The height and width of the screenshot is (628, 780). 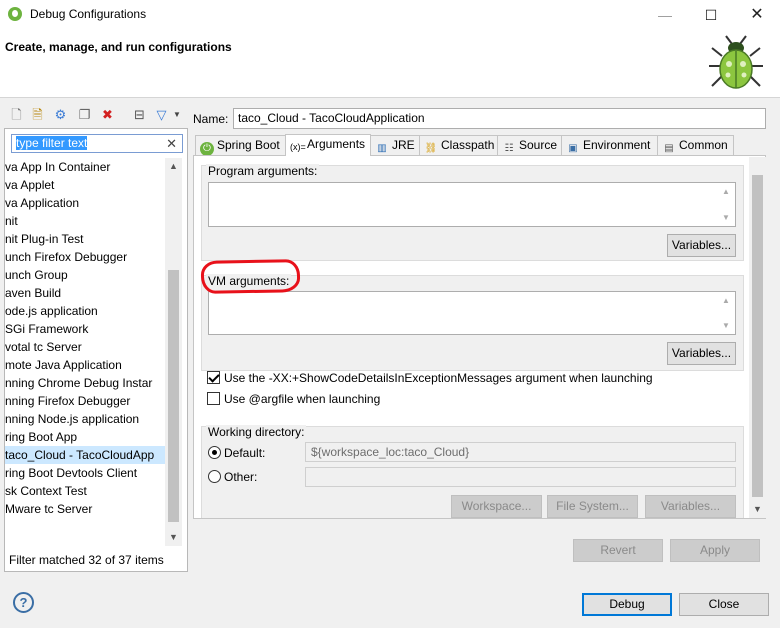 What do you see at coordinates (213, 398) in the screenshot?
I see `argfile-checkbox` at bounding box center [213, 398].